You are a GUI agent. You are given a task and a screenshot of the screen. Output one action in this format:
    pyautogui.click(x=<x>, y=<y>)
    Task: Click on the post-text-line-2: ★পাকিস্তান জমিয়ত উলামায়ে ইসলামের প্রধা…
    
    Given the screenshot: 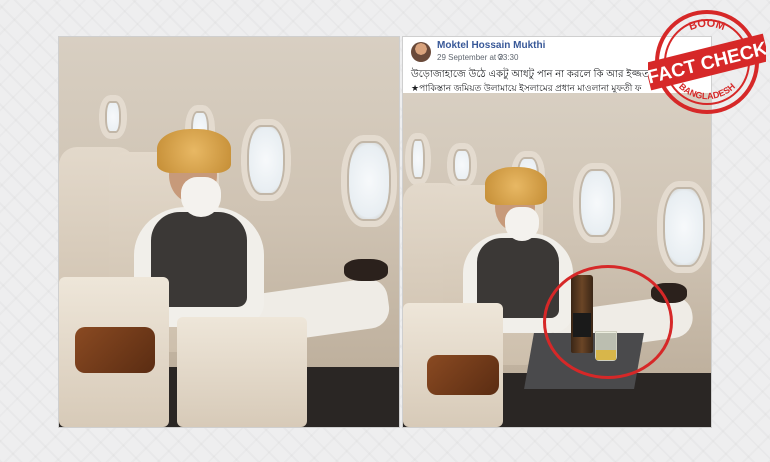 What is the action you would take?
    pyautogui.click(x=526, y=88)
    